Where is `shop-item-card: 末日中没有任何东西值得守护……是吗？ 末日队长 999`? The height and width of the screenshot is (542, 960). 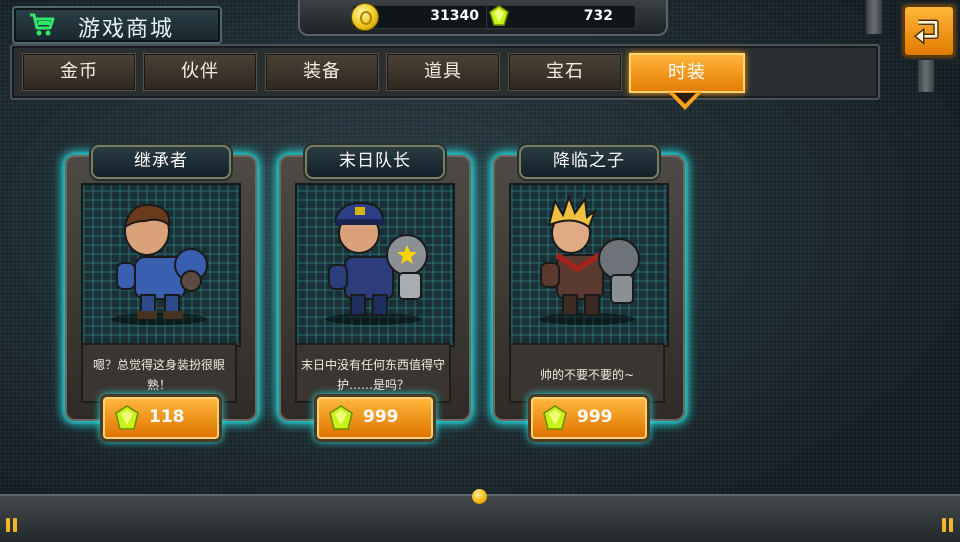
shop-item-card: 末日中没有任何东西值得守护……是吗？ 末日队长 999 is located at coordinates (375, 295).